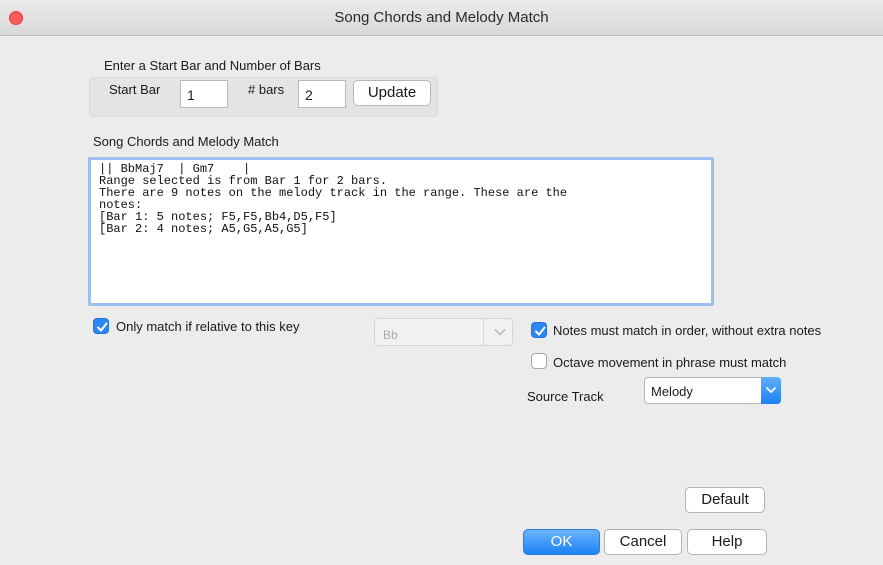 The height and width of the screenshot is (565, 883). Describe the element at coordinates (565, 396) in the screenshot. I see `source-track-label: Source Track` at that location.